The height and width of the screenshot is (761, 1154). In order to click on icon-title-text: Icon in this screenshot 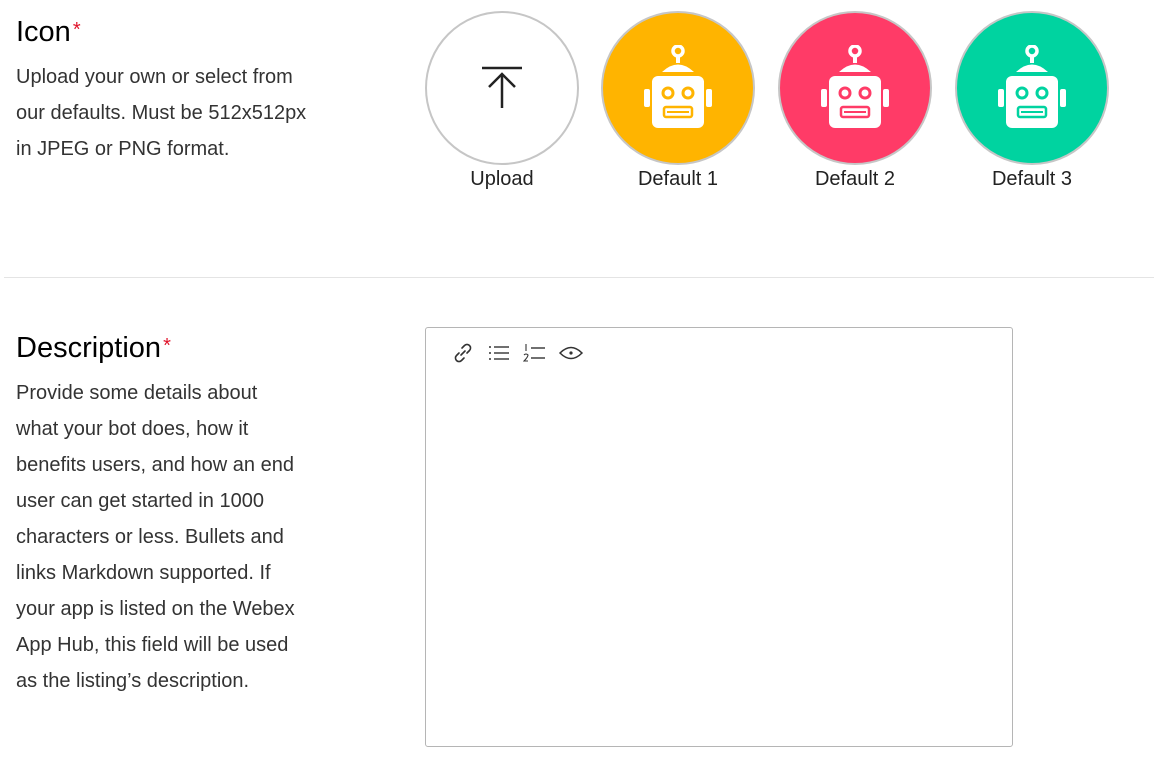, I will do `click(43, 32)`.